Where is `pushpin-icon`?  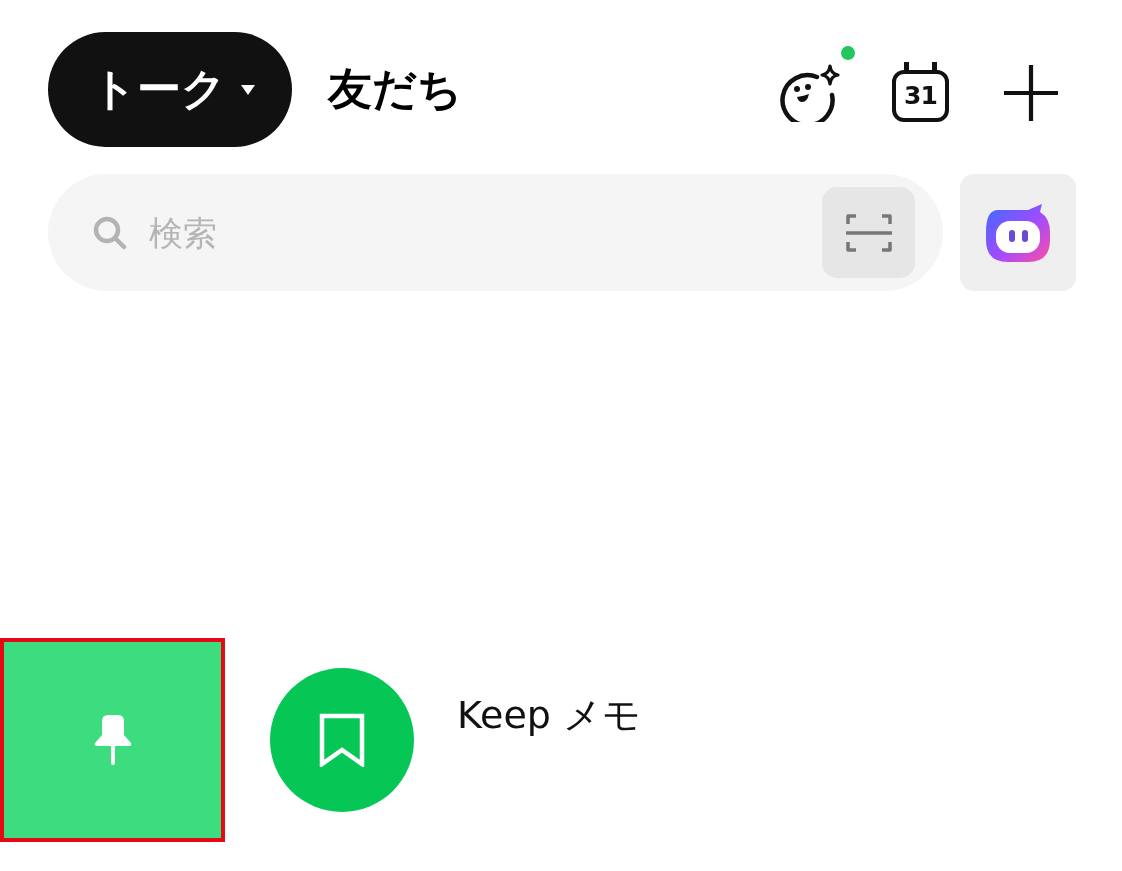
pushpin-icon is located at coordinates (112, 740).